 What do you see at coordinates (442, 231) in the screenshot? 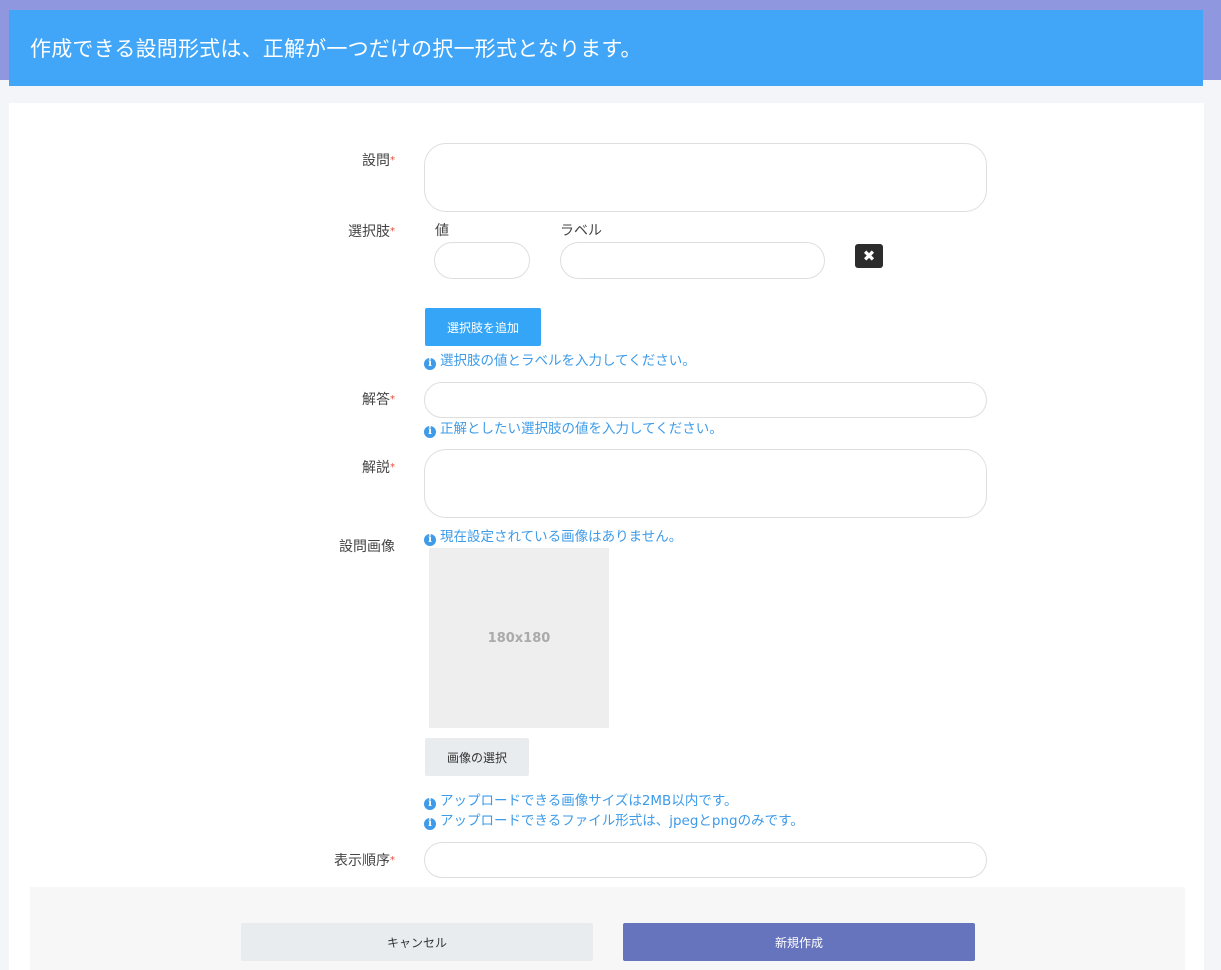
I see `choice-value-header: 値` at bounding box center [442, 231].